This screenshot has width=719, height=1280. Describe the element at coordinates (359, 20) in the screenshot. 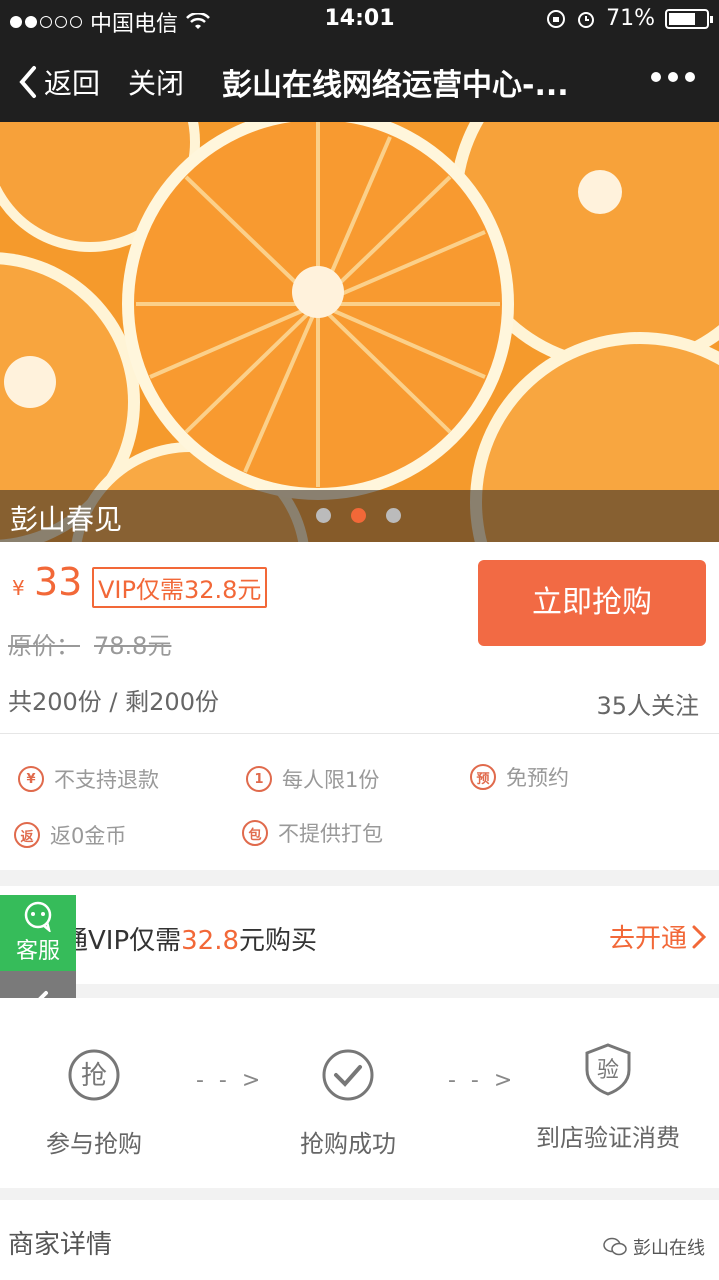

I see `status-bar: 中国电信 14:01 71%` at that location.